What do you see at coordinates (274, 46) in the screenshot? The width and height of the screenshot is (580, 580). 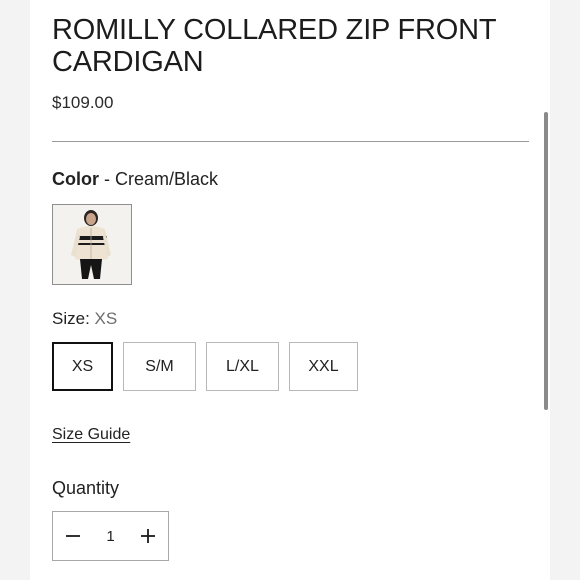 I see `product-title: ROMILLY COLLARED ZIP FRONT CARDIGAN` at bounding box center [274, 46].